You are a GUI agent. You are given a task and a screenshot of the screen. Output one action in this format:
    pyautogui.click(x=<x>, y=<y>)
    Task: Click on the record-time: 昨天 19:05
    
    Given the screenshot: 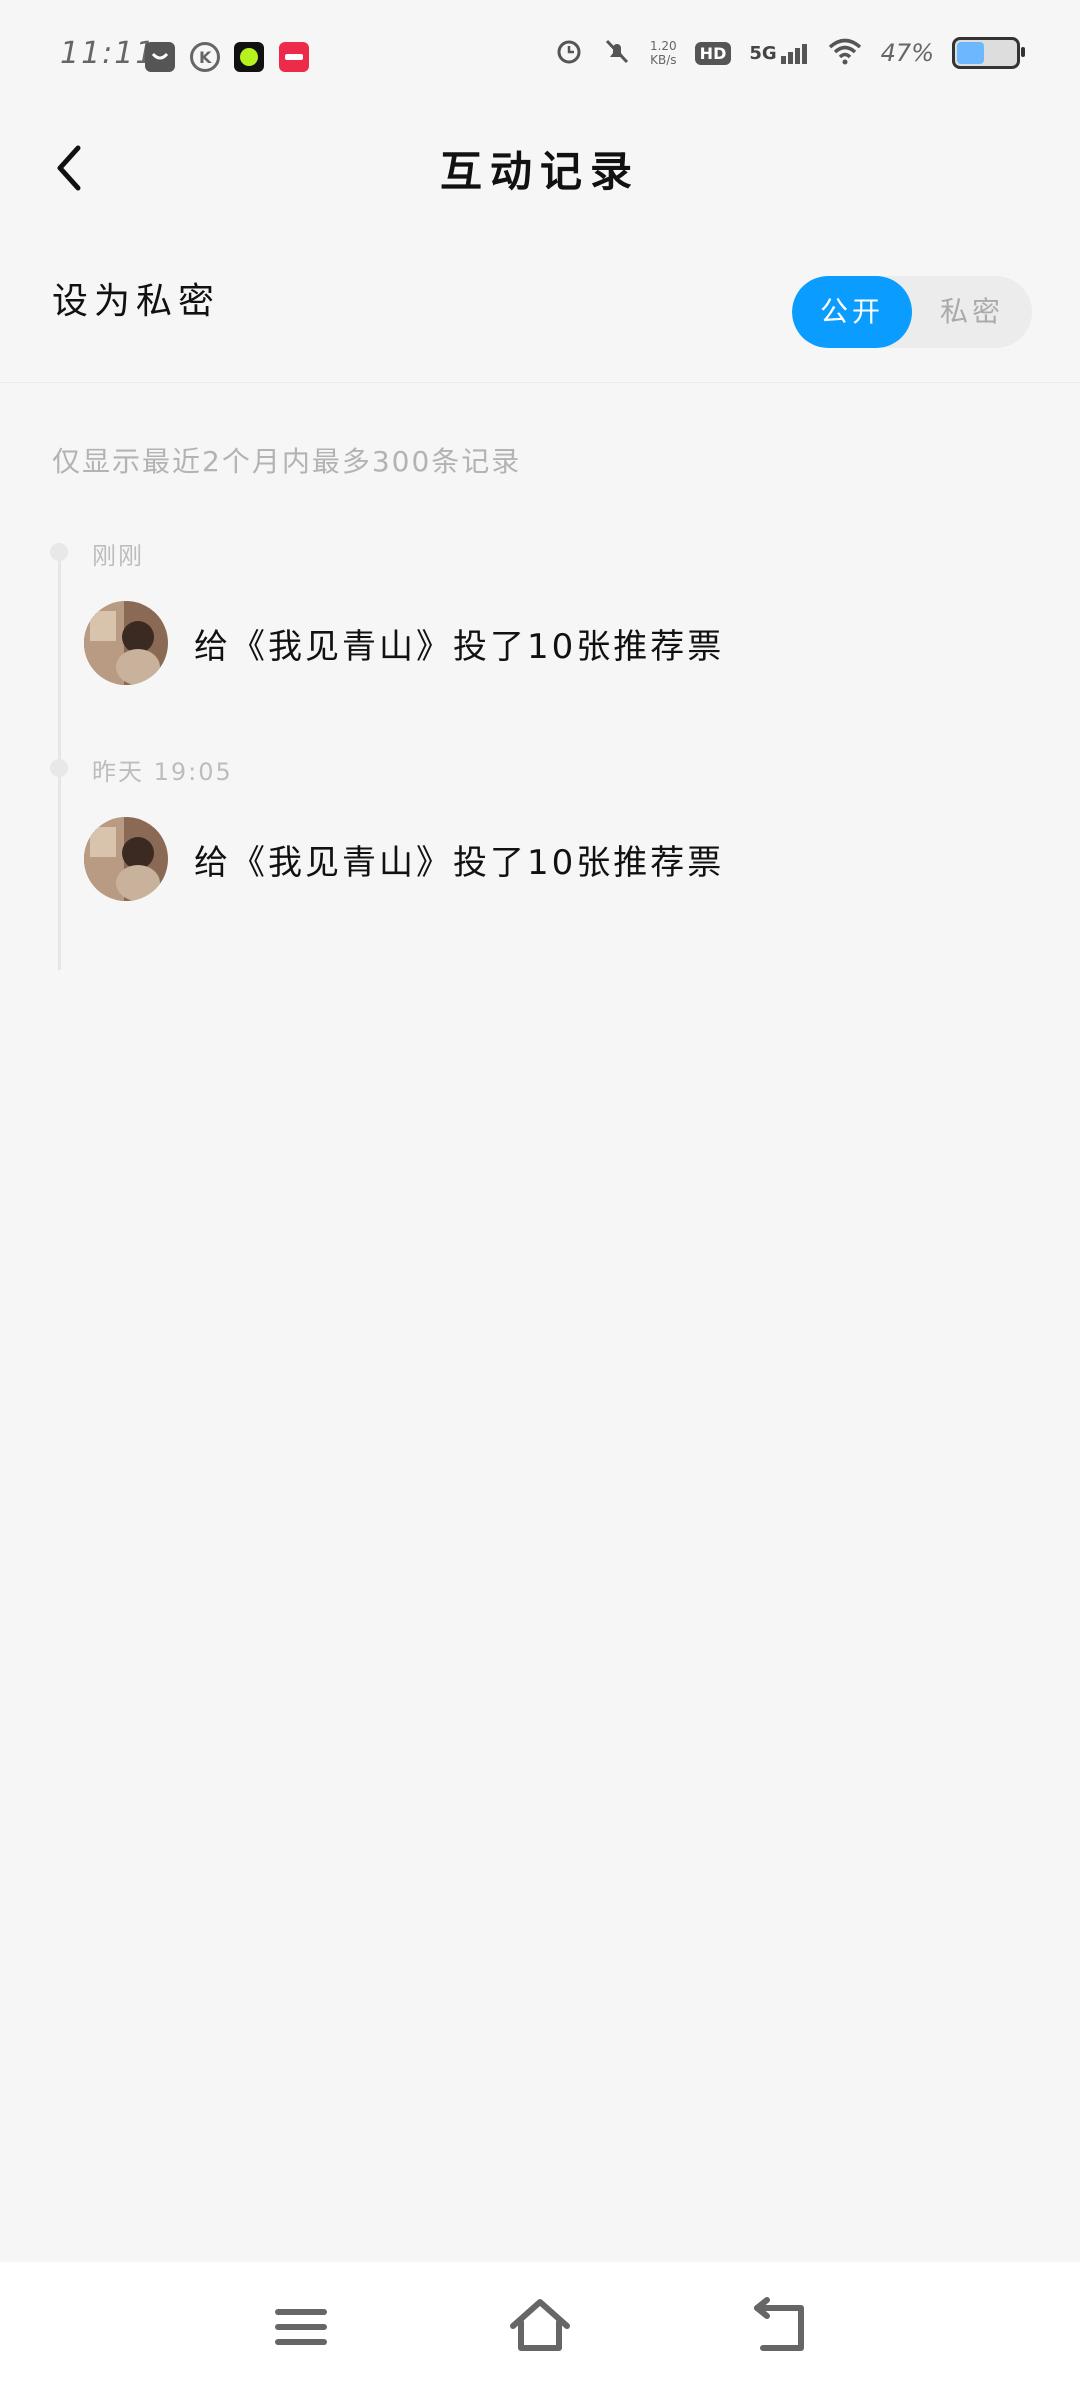 What is the action you would take?
    pyautogui.click(x=162, y=772)
    